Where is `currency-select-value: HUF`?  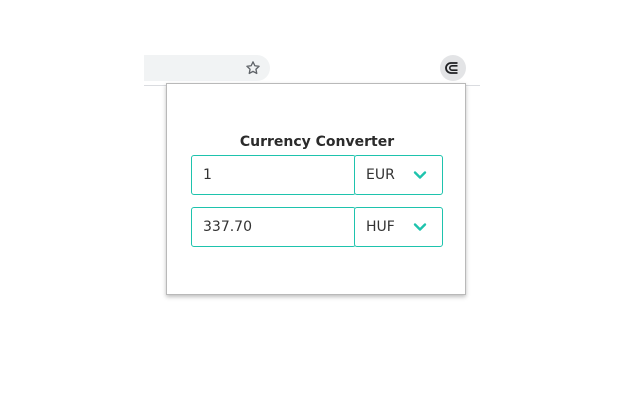
currency-select-value: HUF is located at coordinates (380, 227).